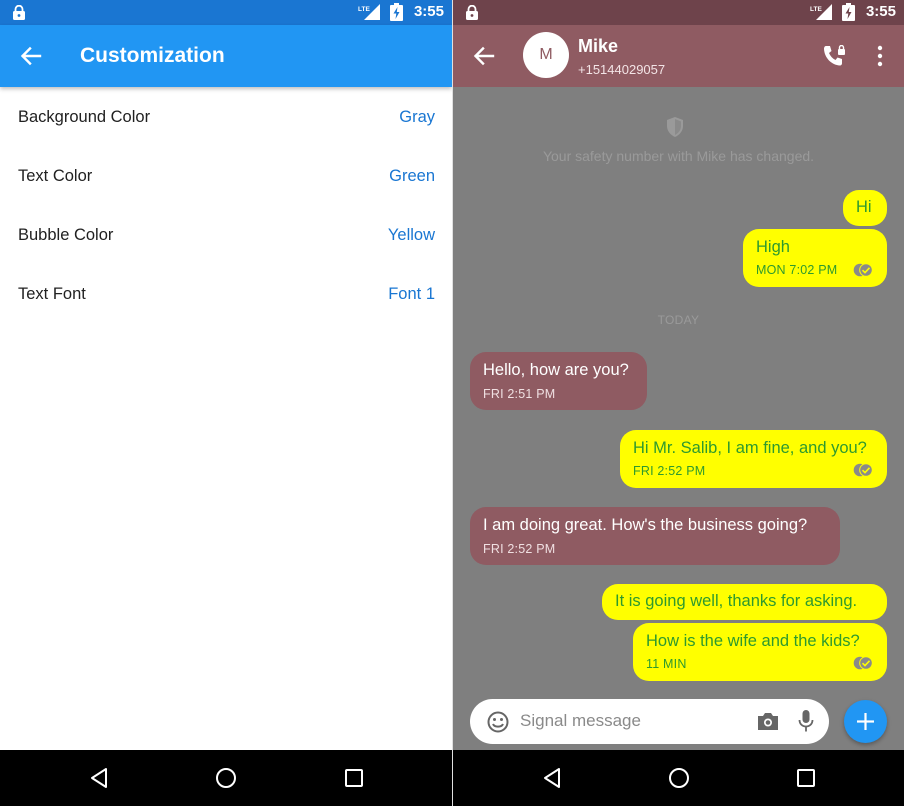 This screenshot has height=806, width=904. What do you see at coordinates (622, 69) in the screenshot?
I see `contact-number: +15144029057` at bounding box center [622, 69].